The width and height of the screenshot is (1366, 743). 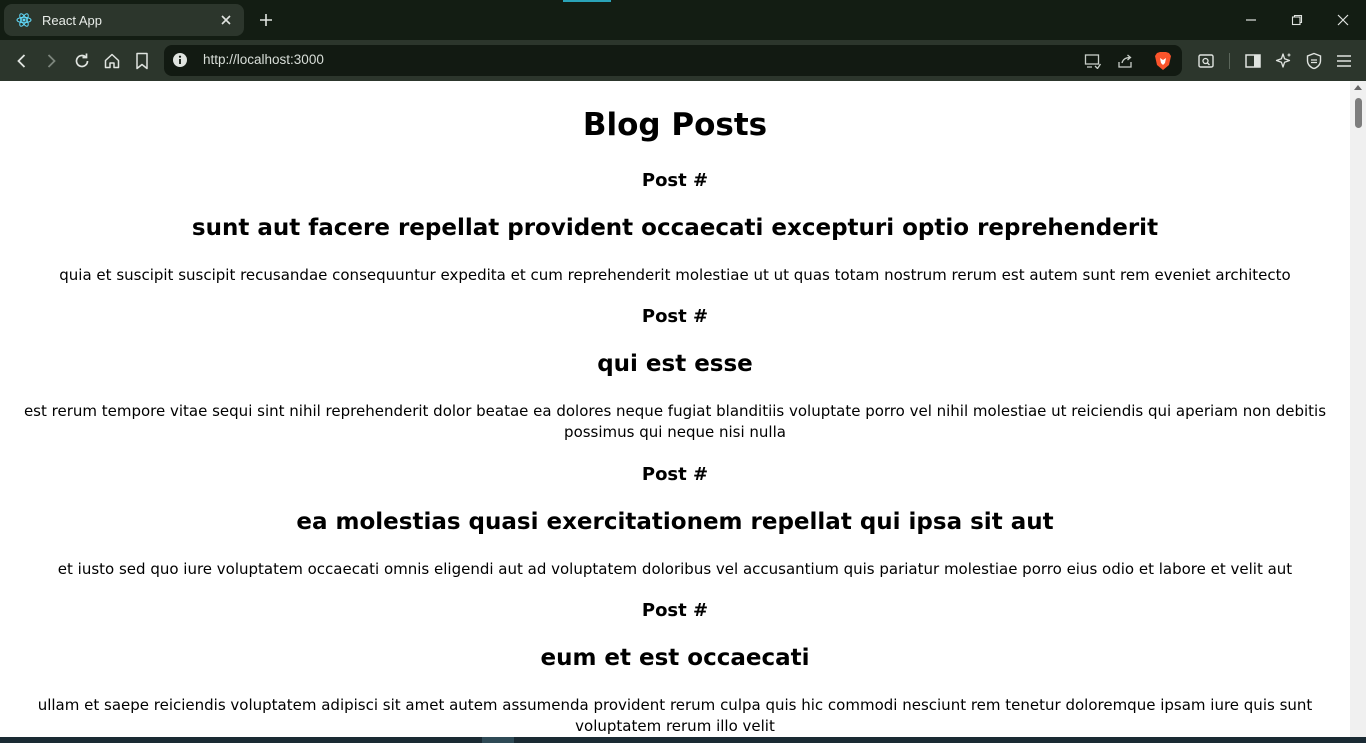 What do you see at coordinates (1358, 409) in the screenshot?
I see `page-scrollbar` at bounding box center [1358, 409].